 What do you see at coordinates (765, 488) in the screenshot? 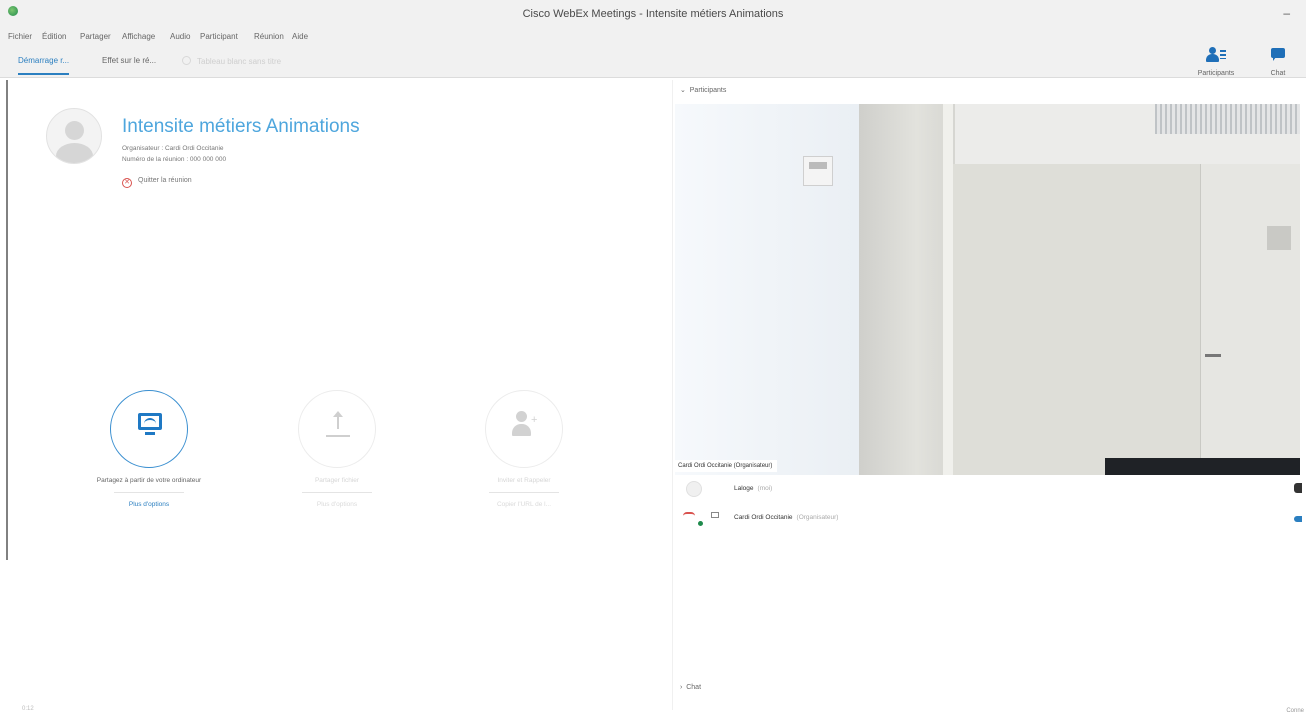
I see `participant-role: (moi)` at bounding box center [765, 488].